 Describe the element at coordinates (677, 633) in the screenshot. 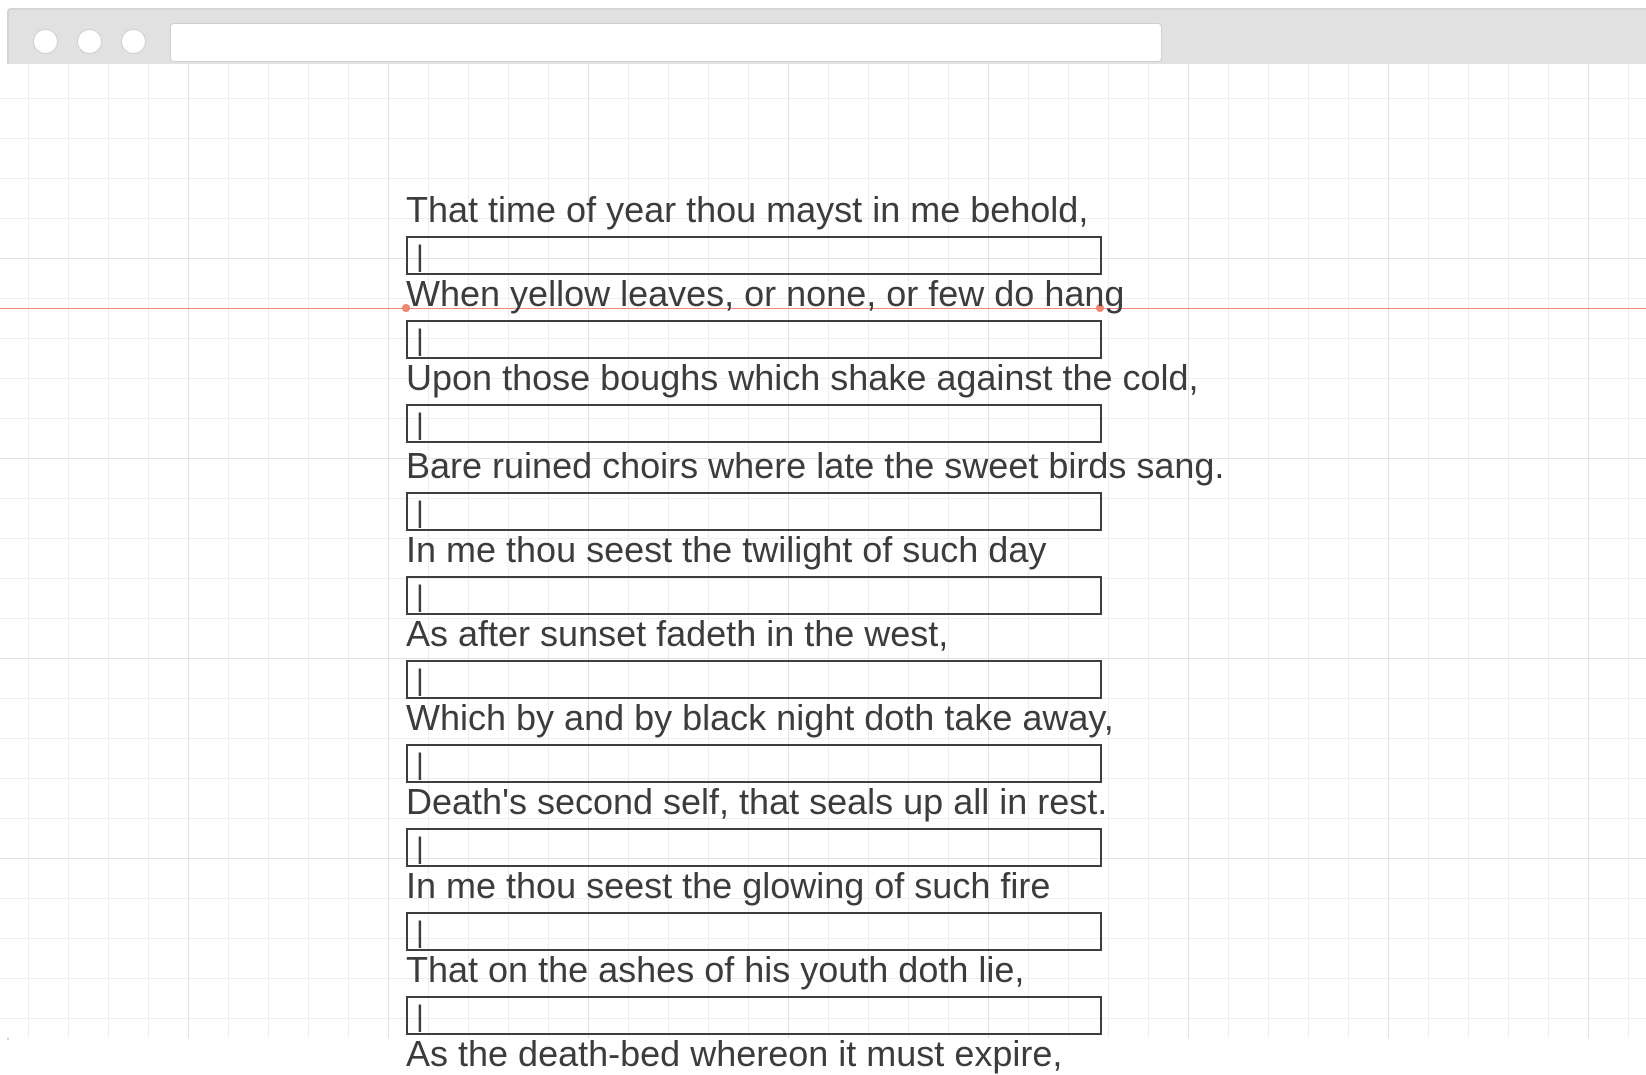

I see `poem-line: As after sunset fadeth in the west,` at that location.